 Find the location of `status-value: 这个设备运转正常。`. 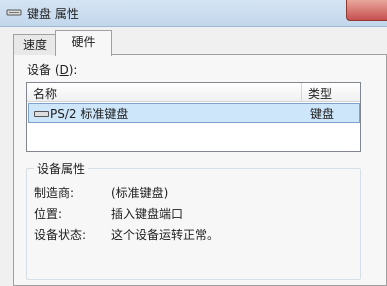

status-value: 这个设备运转正常。 is located at coordinates (165, 235).